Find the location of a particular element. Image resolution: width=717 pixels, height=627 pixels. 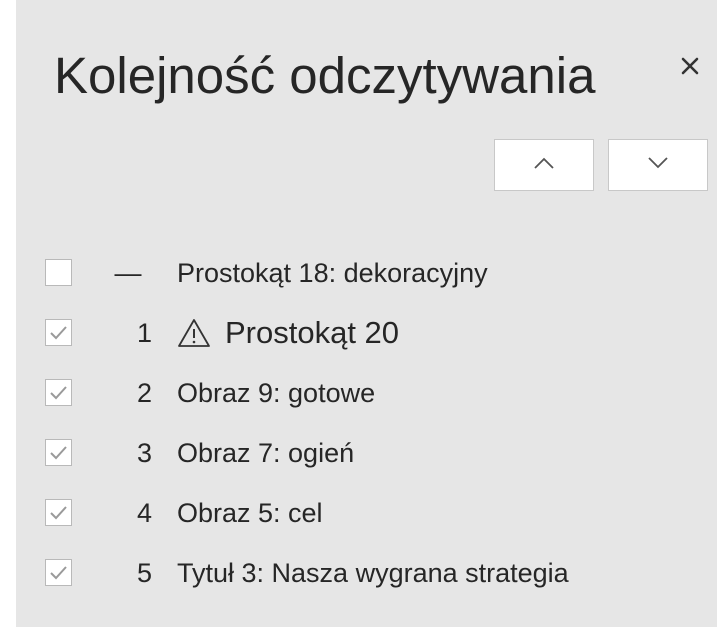

chevron-down-icon is located at coordinates (658, 165).